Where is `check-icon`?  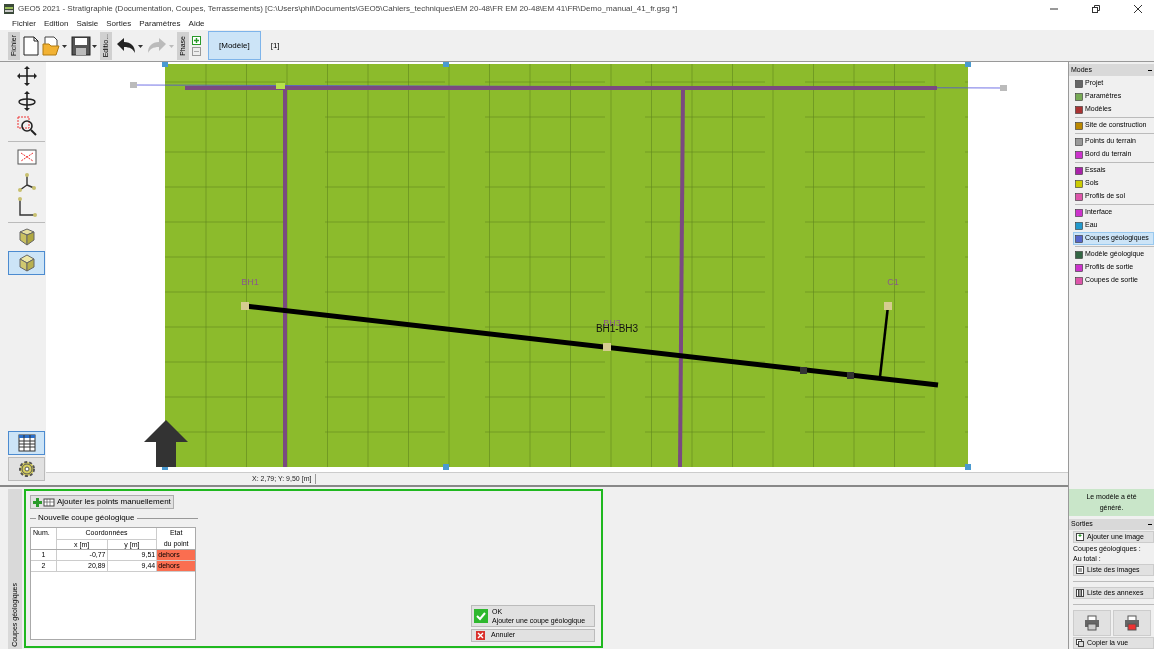 check-icon is located at coordinates (481, 616).